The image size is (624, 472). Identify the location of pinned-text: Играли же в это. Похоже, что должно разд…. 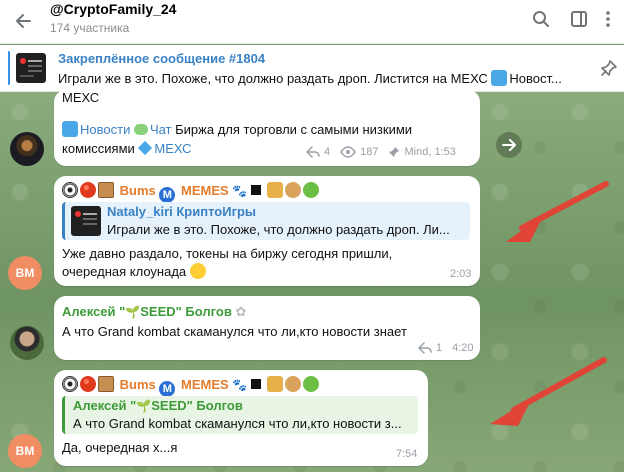
(310, 78).